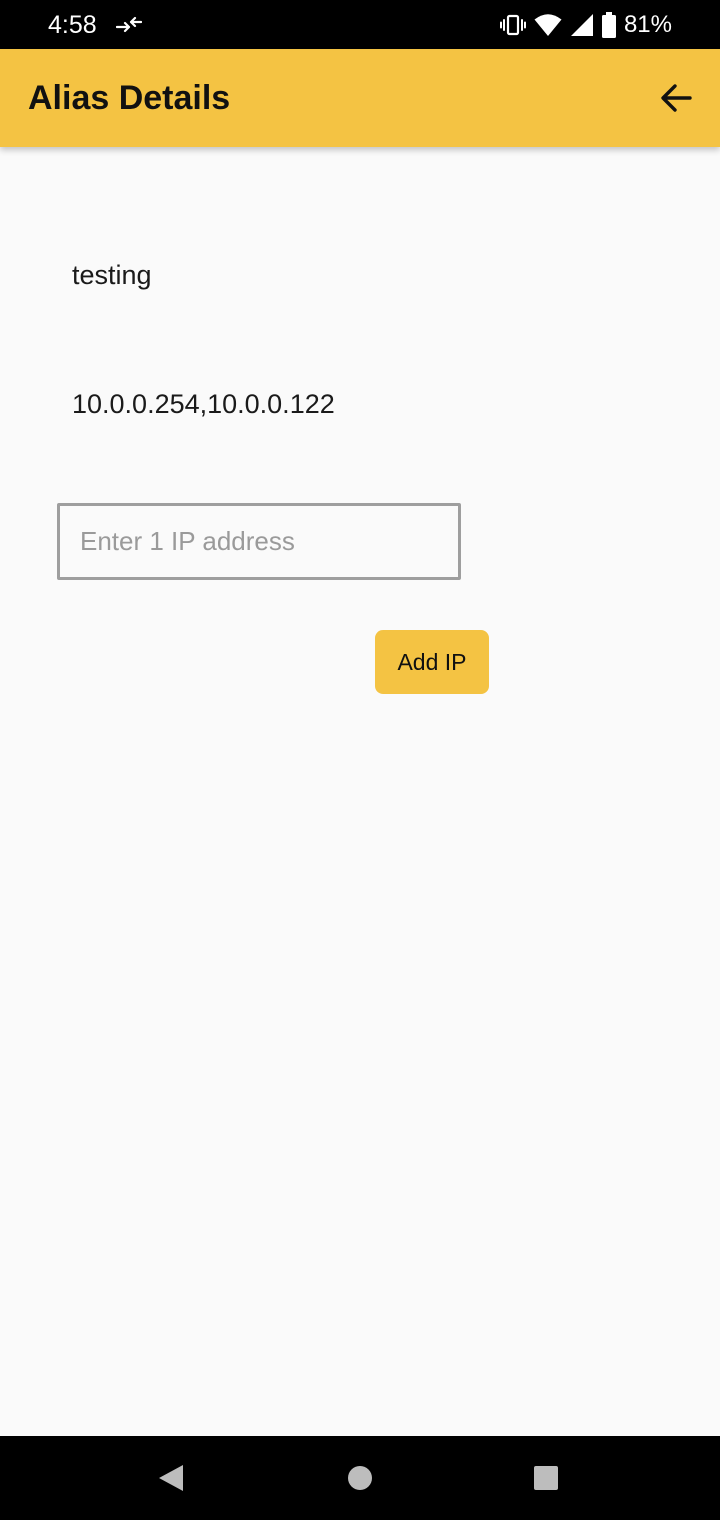 The width and height of the screenshot is (720, 1520). Describe the element at coordinates (72, 25) in the screenshot. I see `status-time: 4:58` at that location.